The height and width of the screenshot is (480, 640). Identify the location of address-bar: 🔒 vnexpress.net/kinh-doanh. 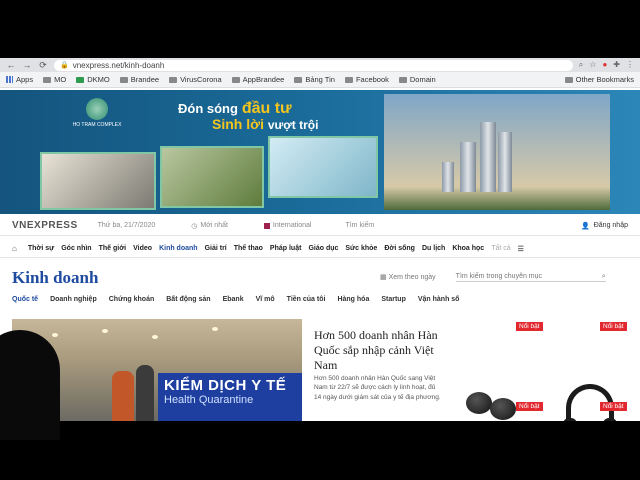
(313, 65).